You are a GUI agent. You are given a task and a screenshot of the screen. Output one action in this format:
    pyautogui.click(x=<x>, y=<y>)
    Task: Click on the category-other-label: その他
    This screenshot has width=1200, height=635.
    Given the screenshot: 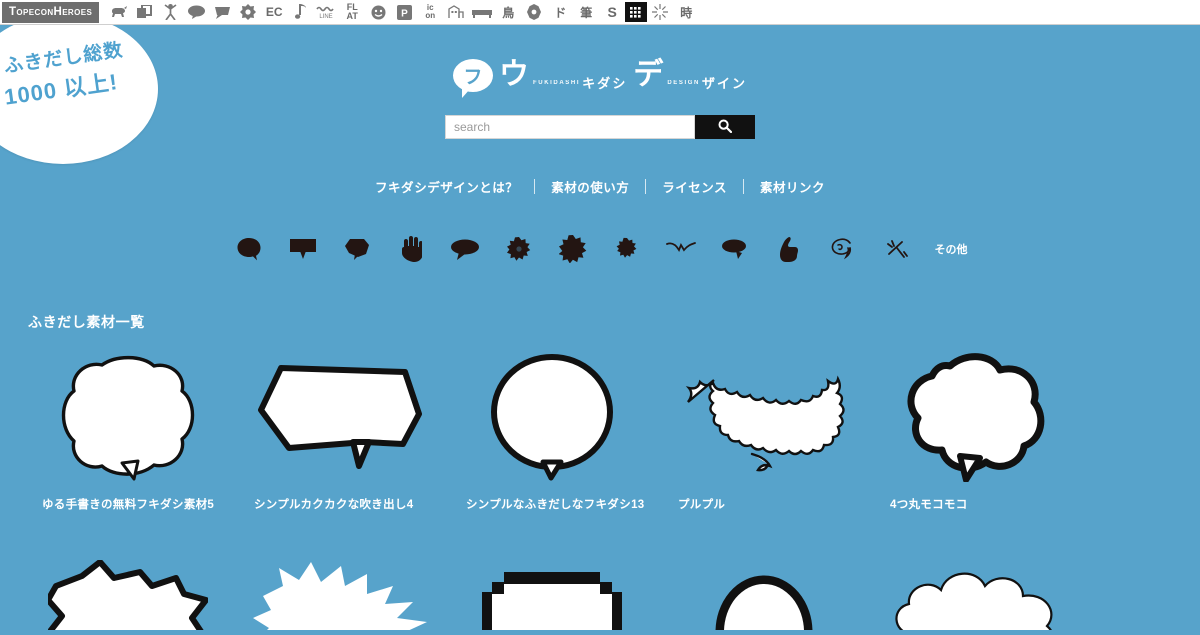 What is the action you would take?
    pyautogui.click(x=951, y=249)
    